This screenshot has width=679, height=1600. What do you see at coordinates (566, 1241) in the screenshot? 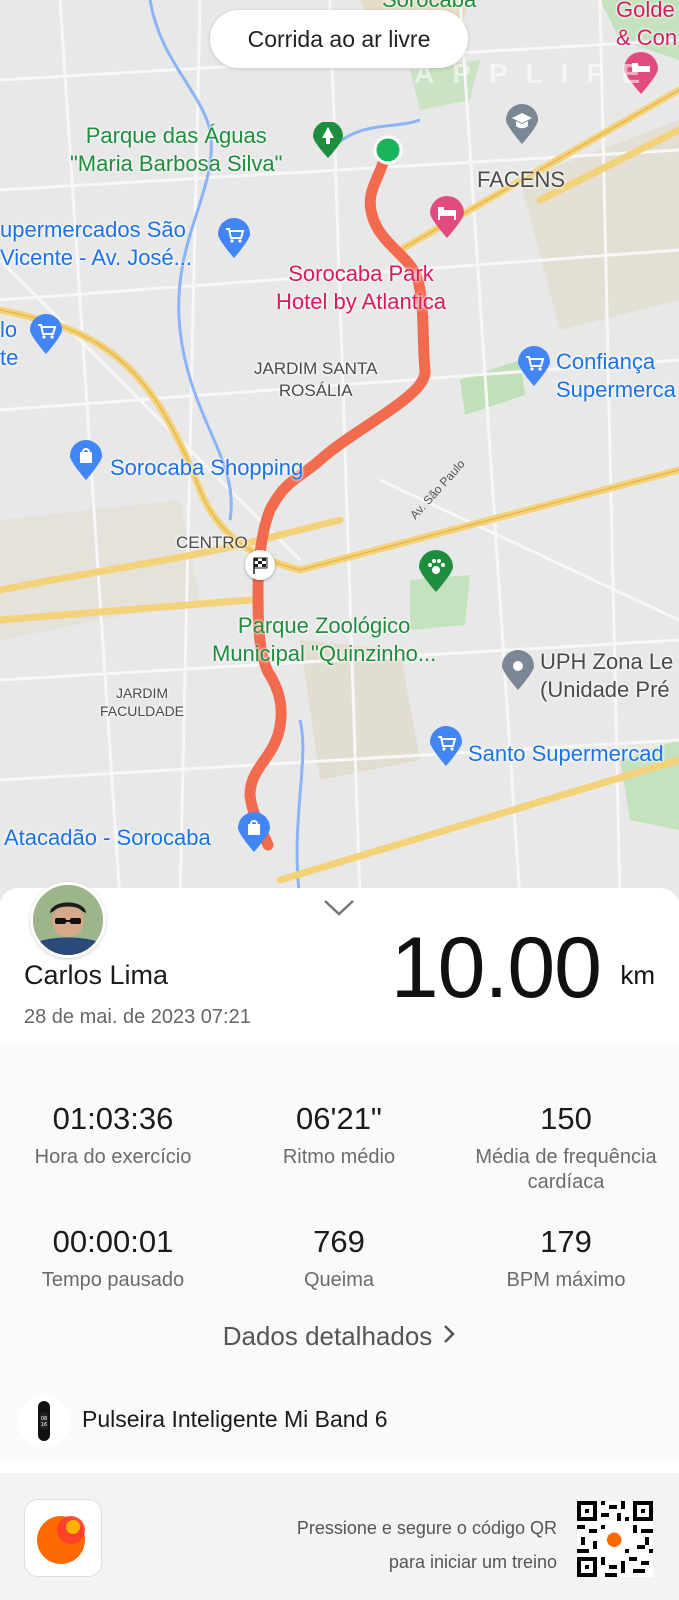
I see `stat-value: 179` at bounding box center [566, 1241].